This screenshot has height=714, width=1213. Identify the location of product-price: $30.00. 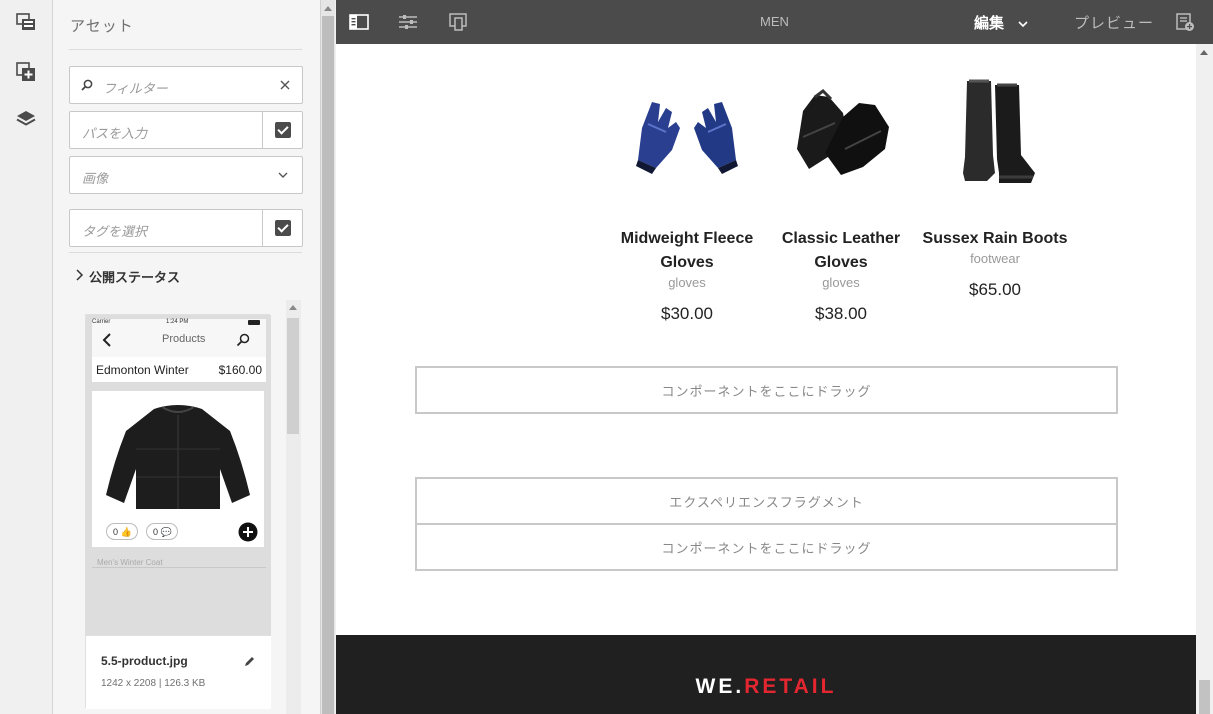
(687, 313).